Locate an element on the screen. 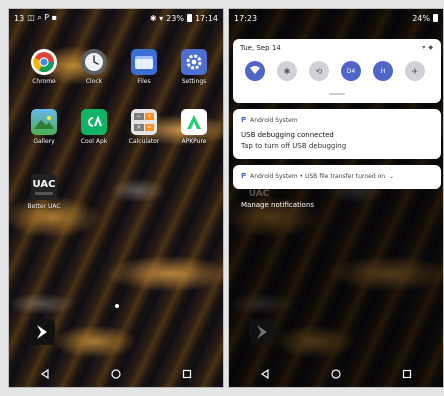  quick-settings-panel: Tue, Sep 14 ▾ ◆ ✱ ⟲ D4 H ✈ is located at coordinates (337, 71).